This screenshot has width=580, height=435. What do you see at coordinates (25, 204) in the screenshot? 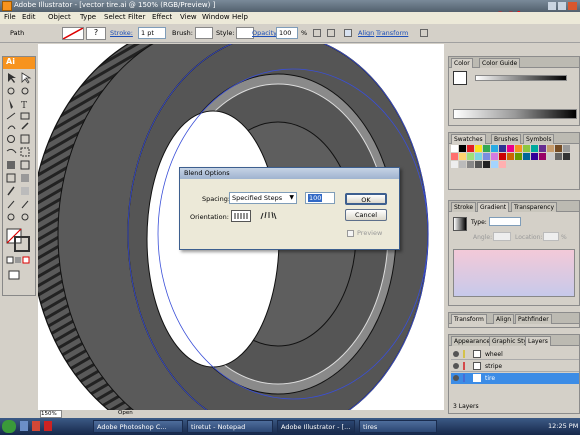
I see `scissors-tool-icon` at bounding box center [25, 204].